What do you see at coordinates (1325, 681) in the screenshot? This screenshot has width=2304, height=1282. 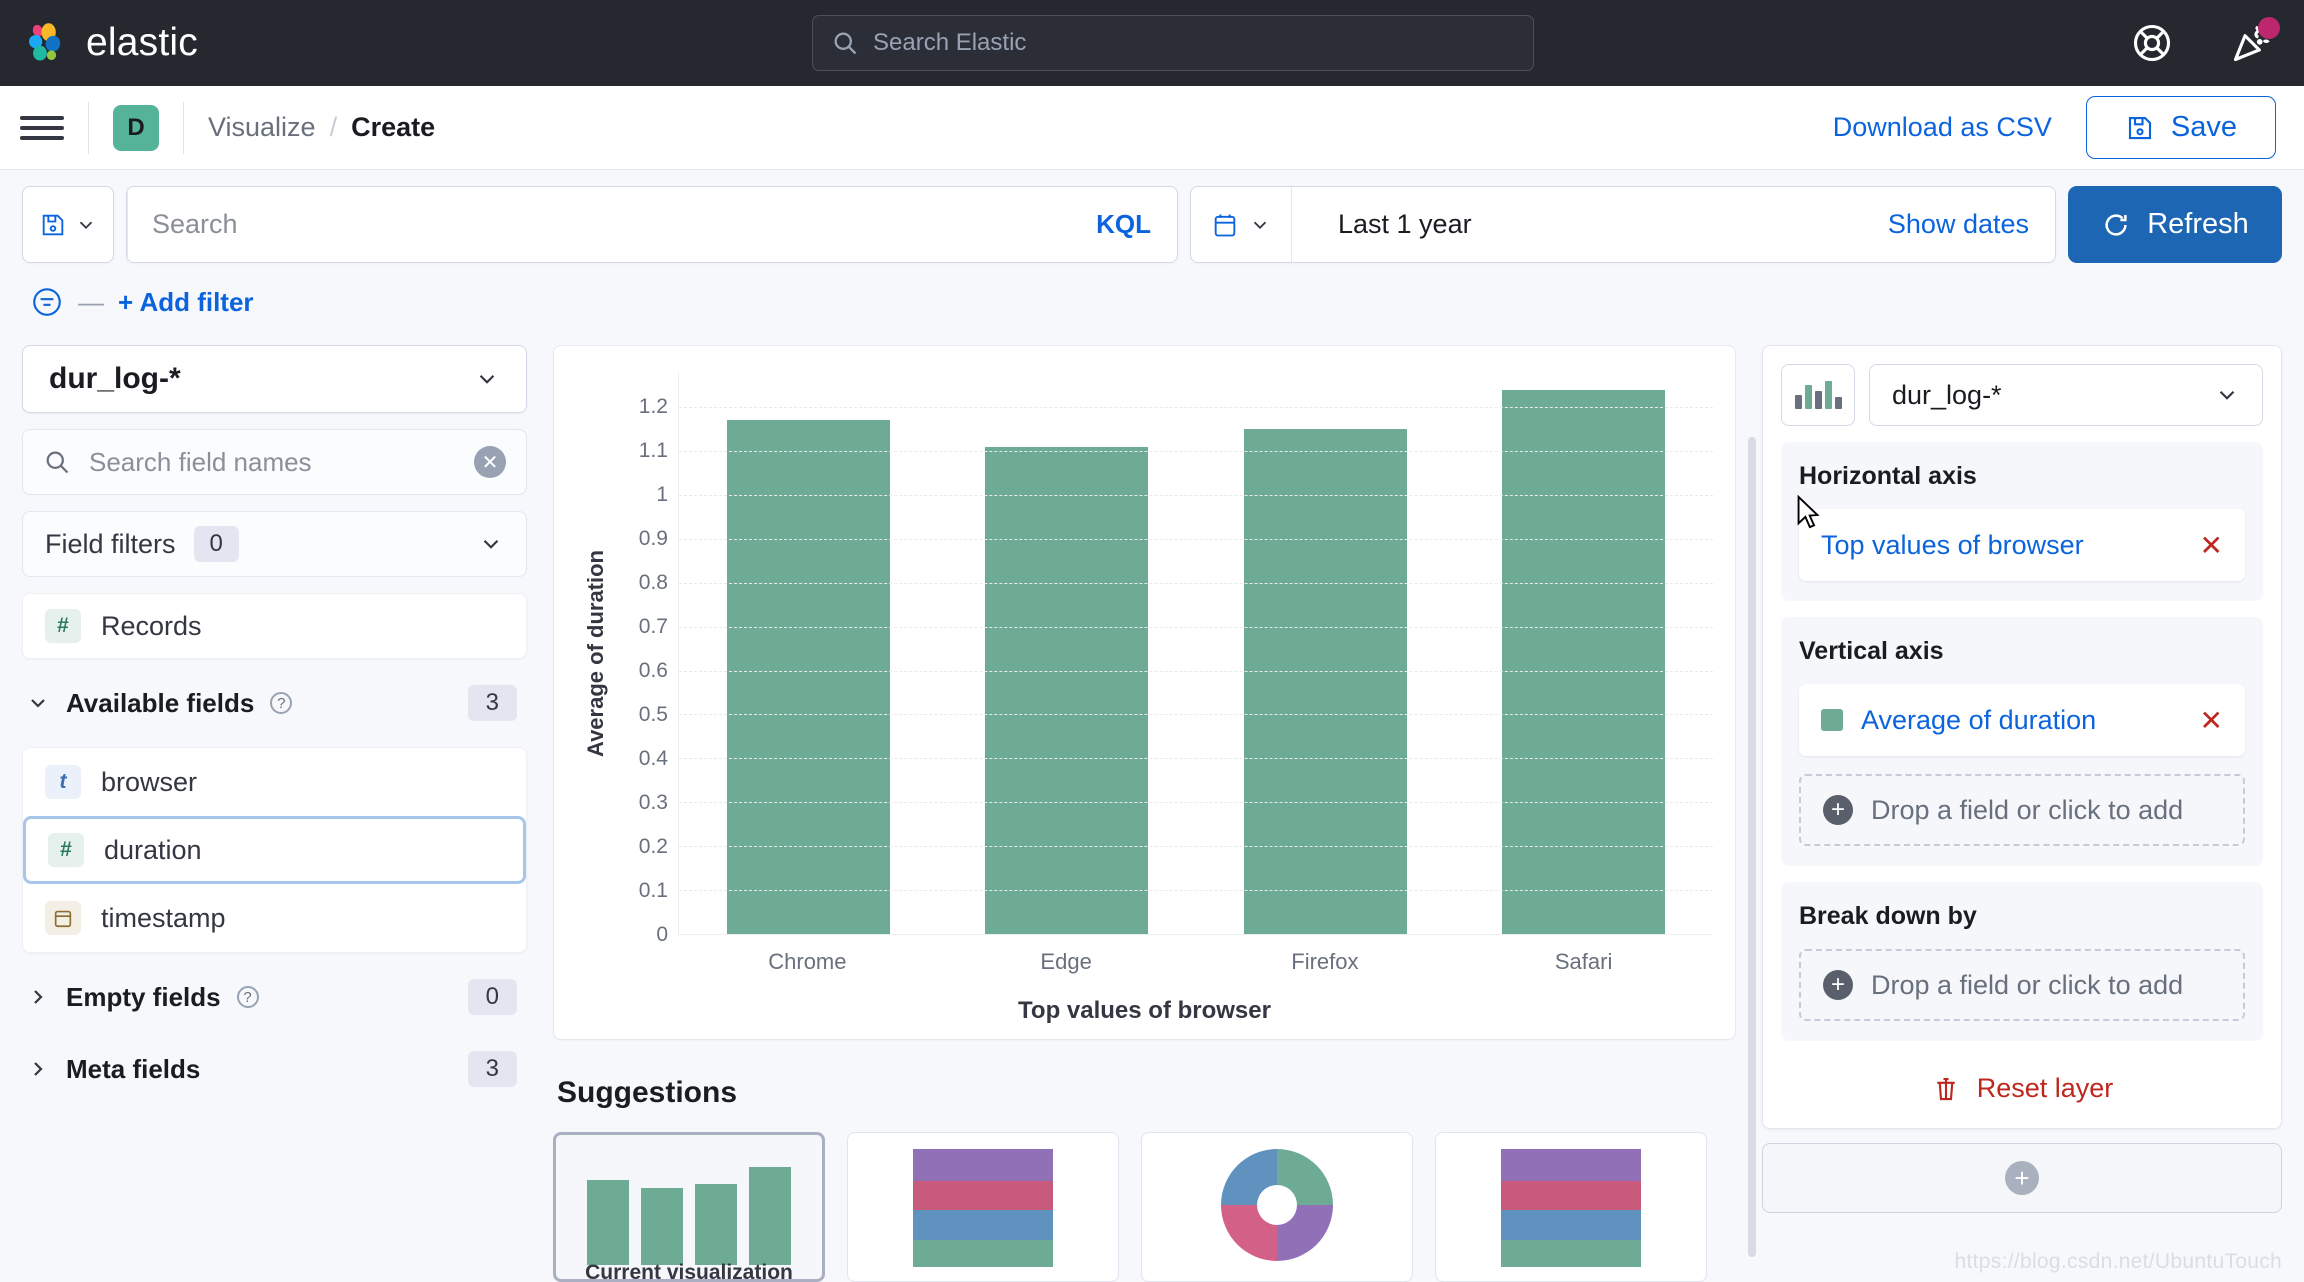 I see `bar-firefox` at bounding box center [1325, 681].